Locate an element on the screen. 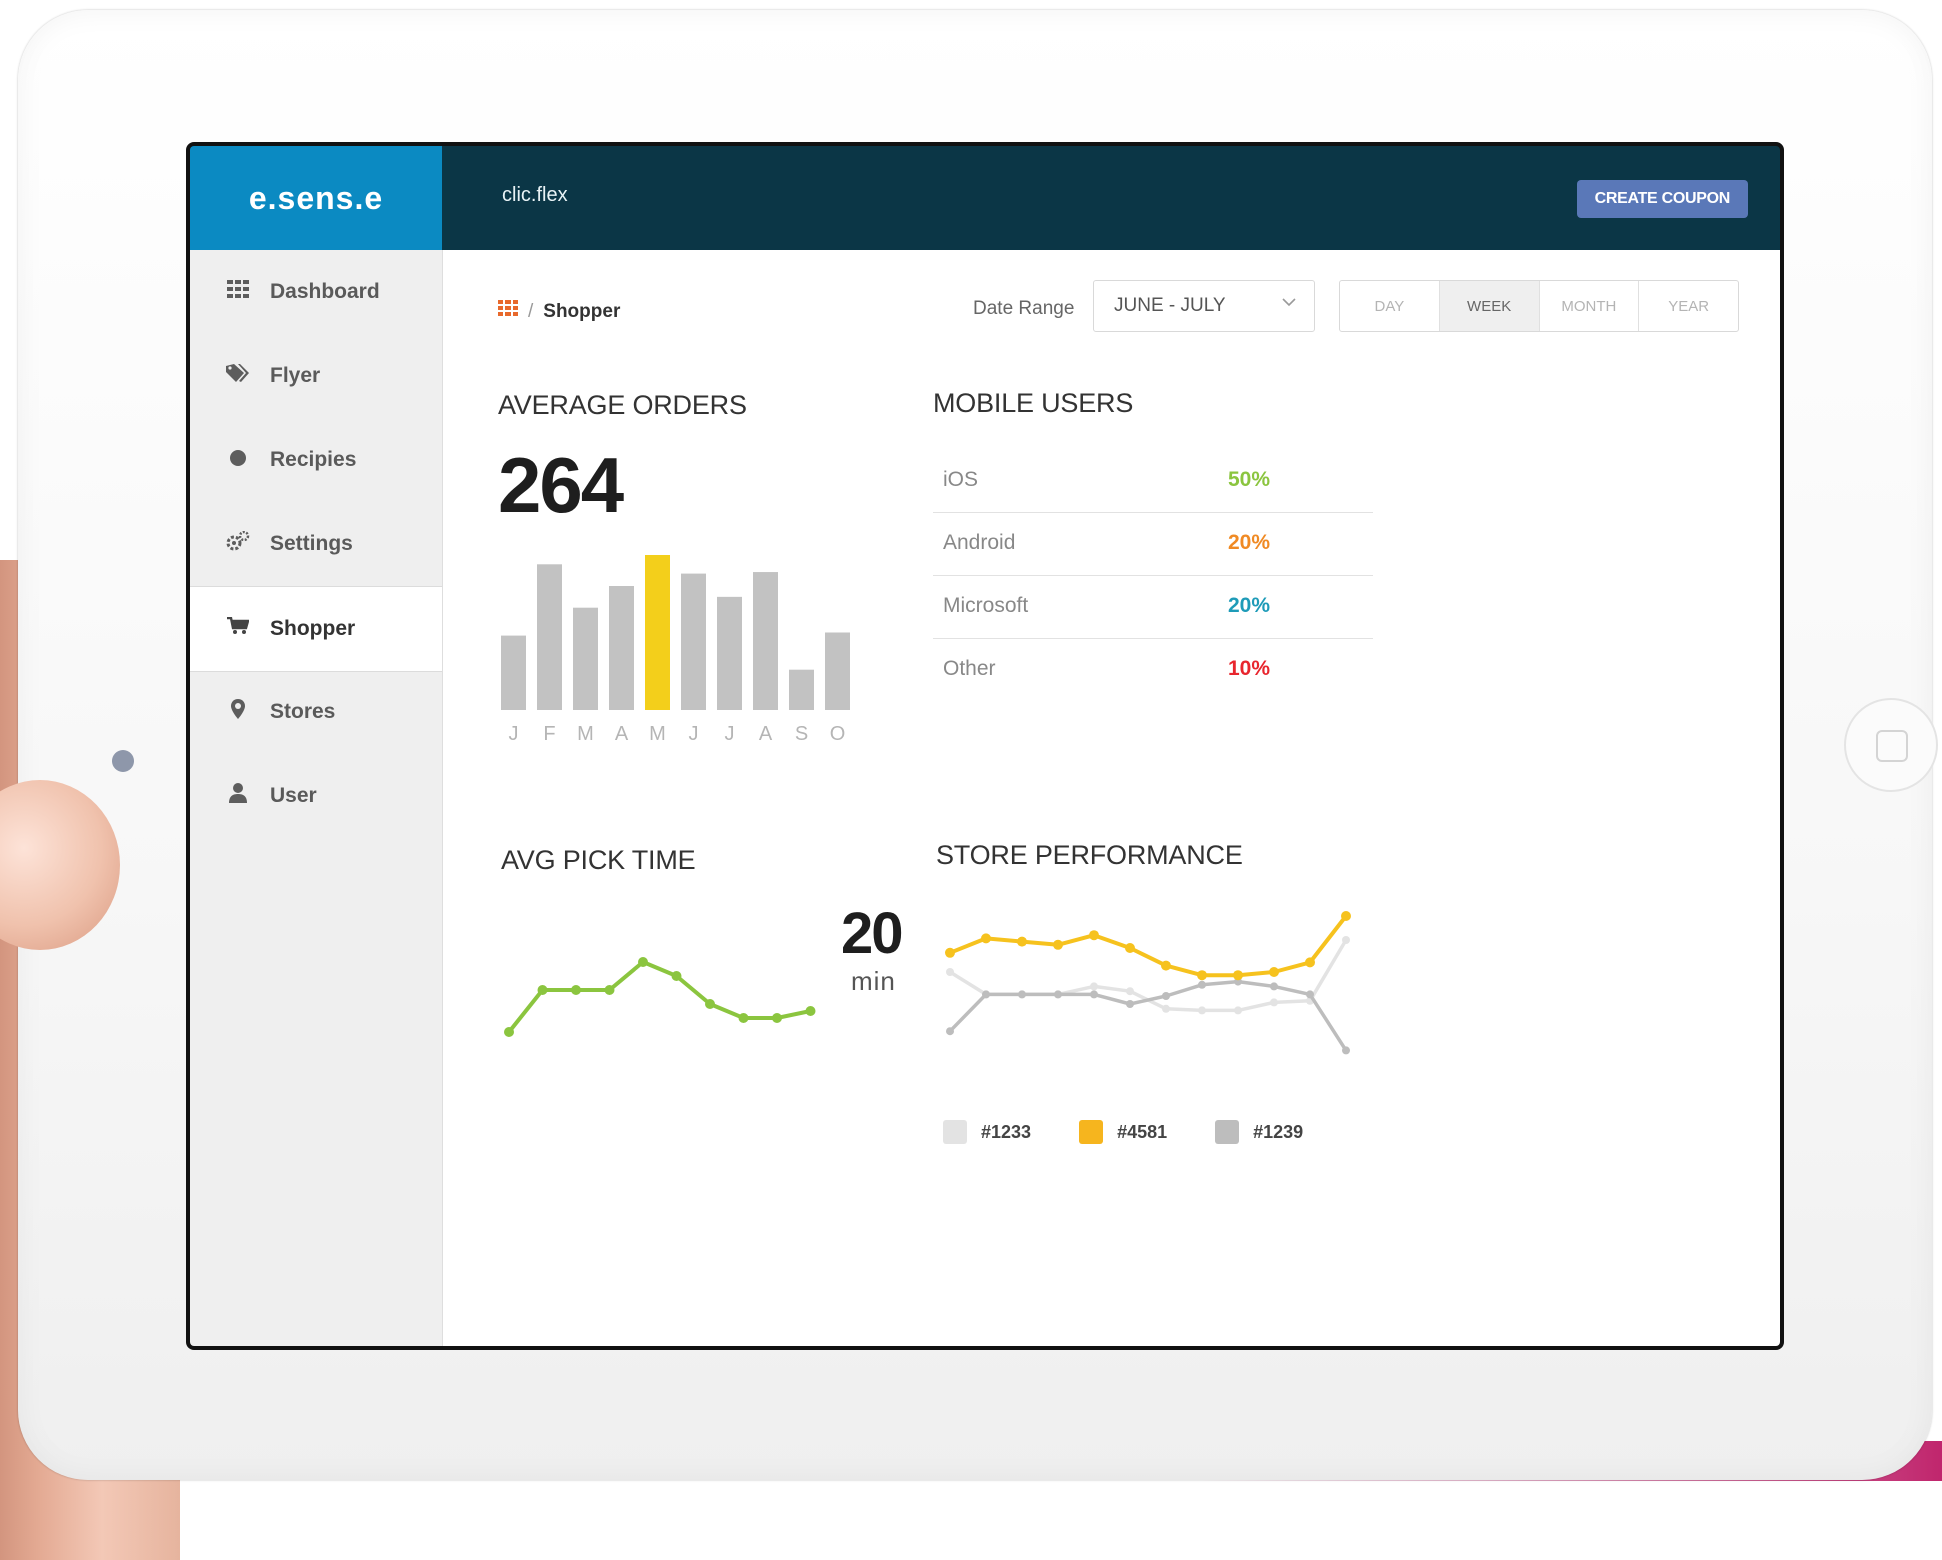 The image size is (1942, 1560). app-title: clic.flex is located at coordinates (535, 195).